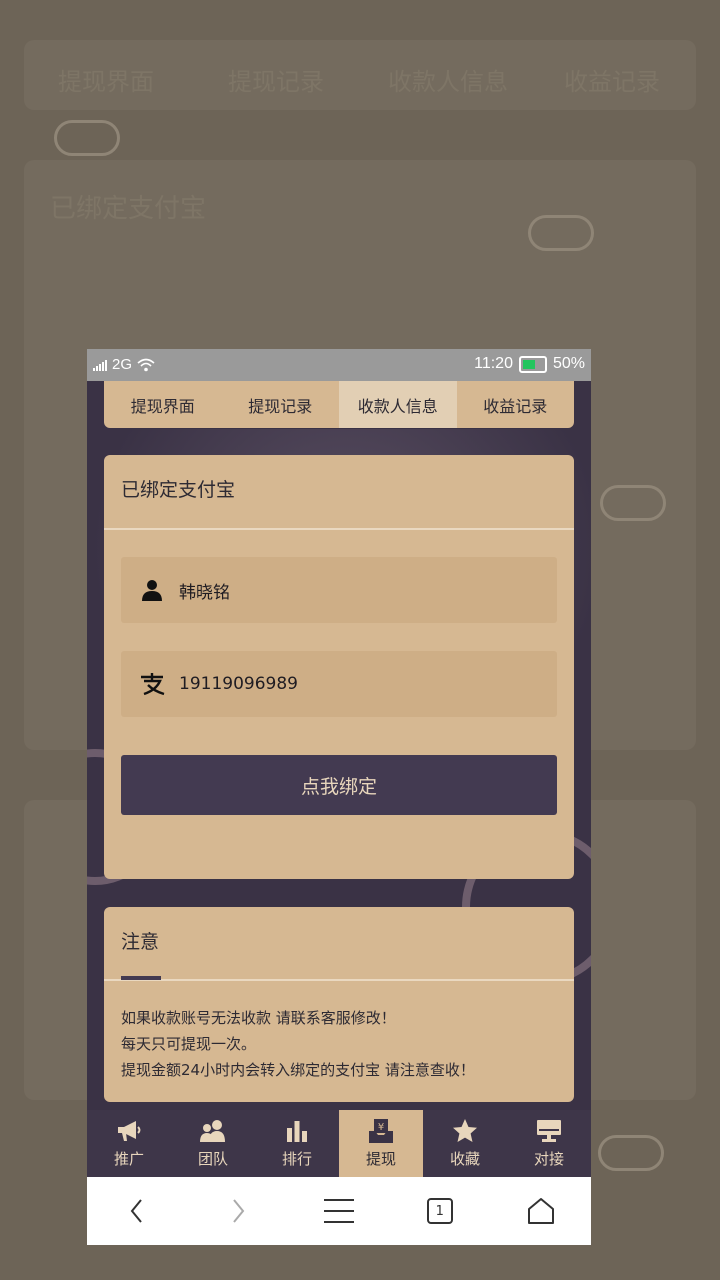 The height and width of the screenshot is (1280, 720). I want to click on back-button, so click(137, 1211).